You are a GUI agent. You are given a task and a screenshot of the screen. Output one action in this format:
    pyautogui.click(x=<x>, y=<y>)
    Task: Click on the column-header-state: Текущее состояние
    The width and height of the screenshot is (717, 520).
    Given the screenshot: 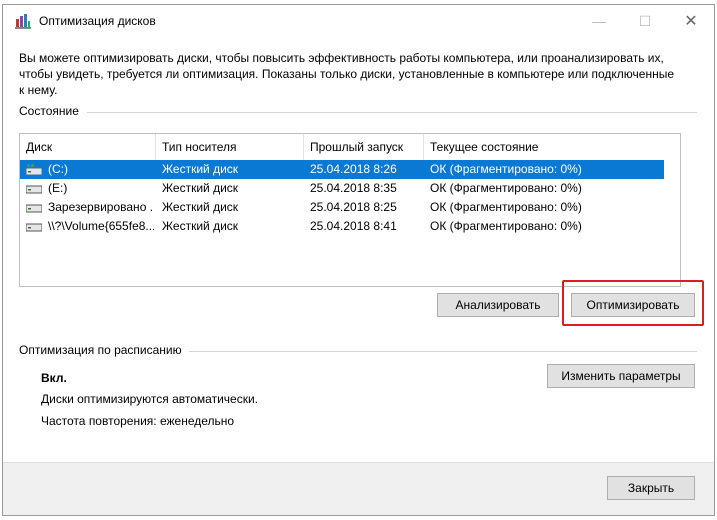 What is the action you would take?
    pyautogui.click(x=544, y=147)
    